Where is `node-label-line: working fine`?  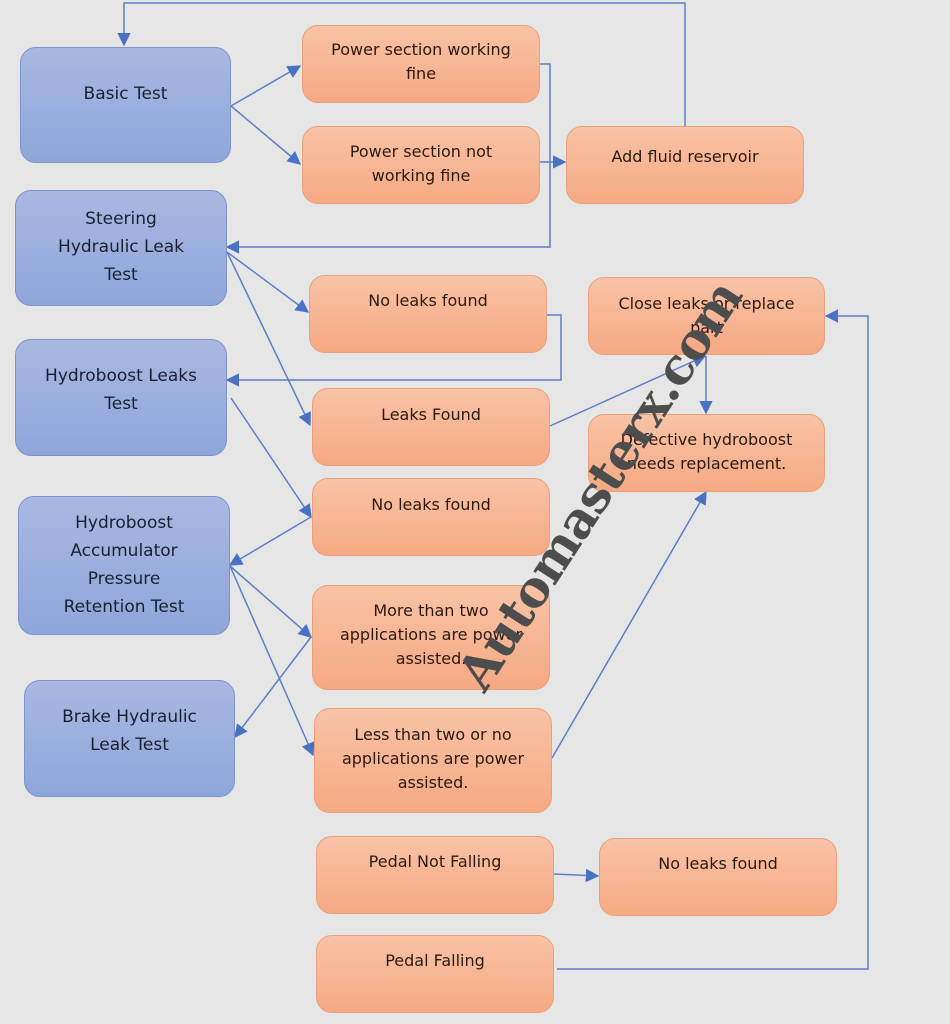 node-label-line: working fine is located at coordinates (421, 175).